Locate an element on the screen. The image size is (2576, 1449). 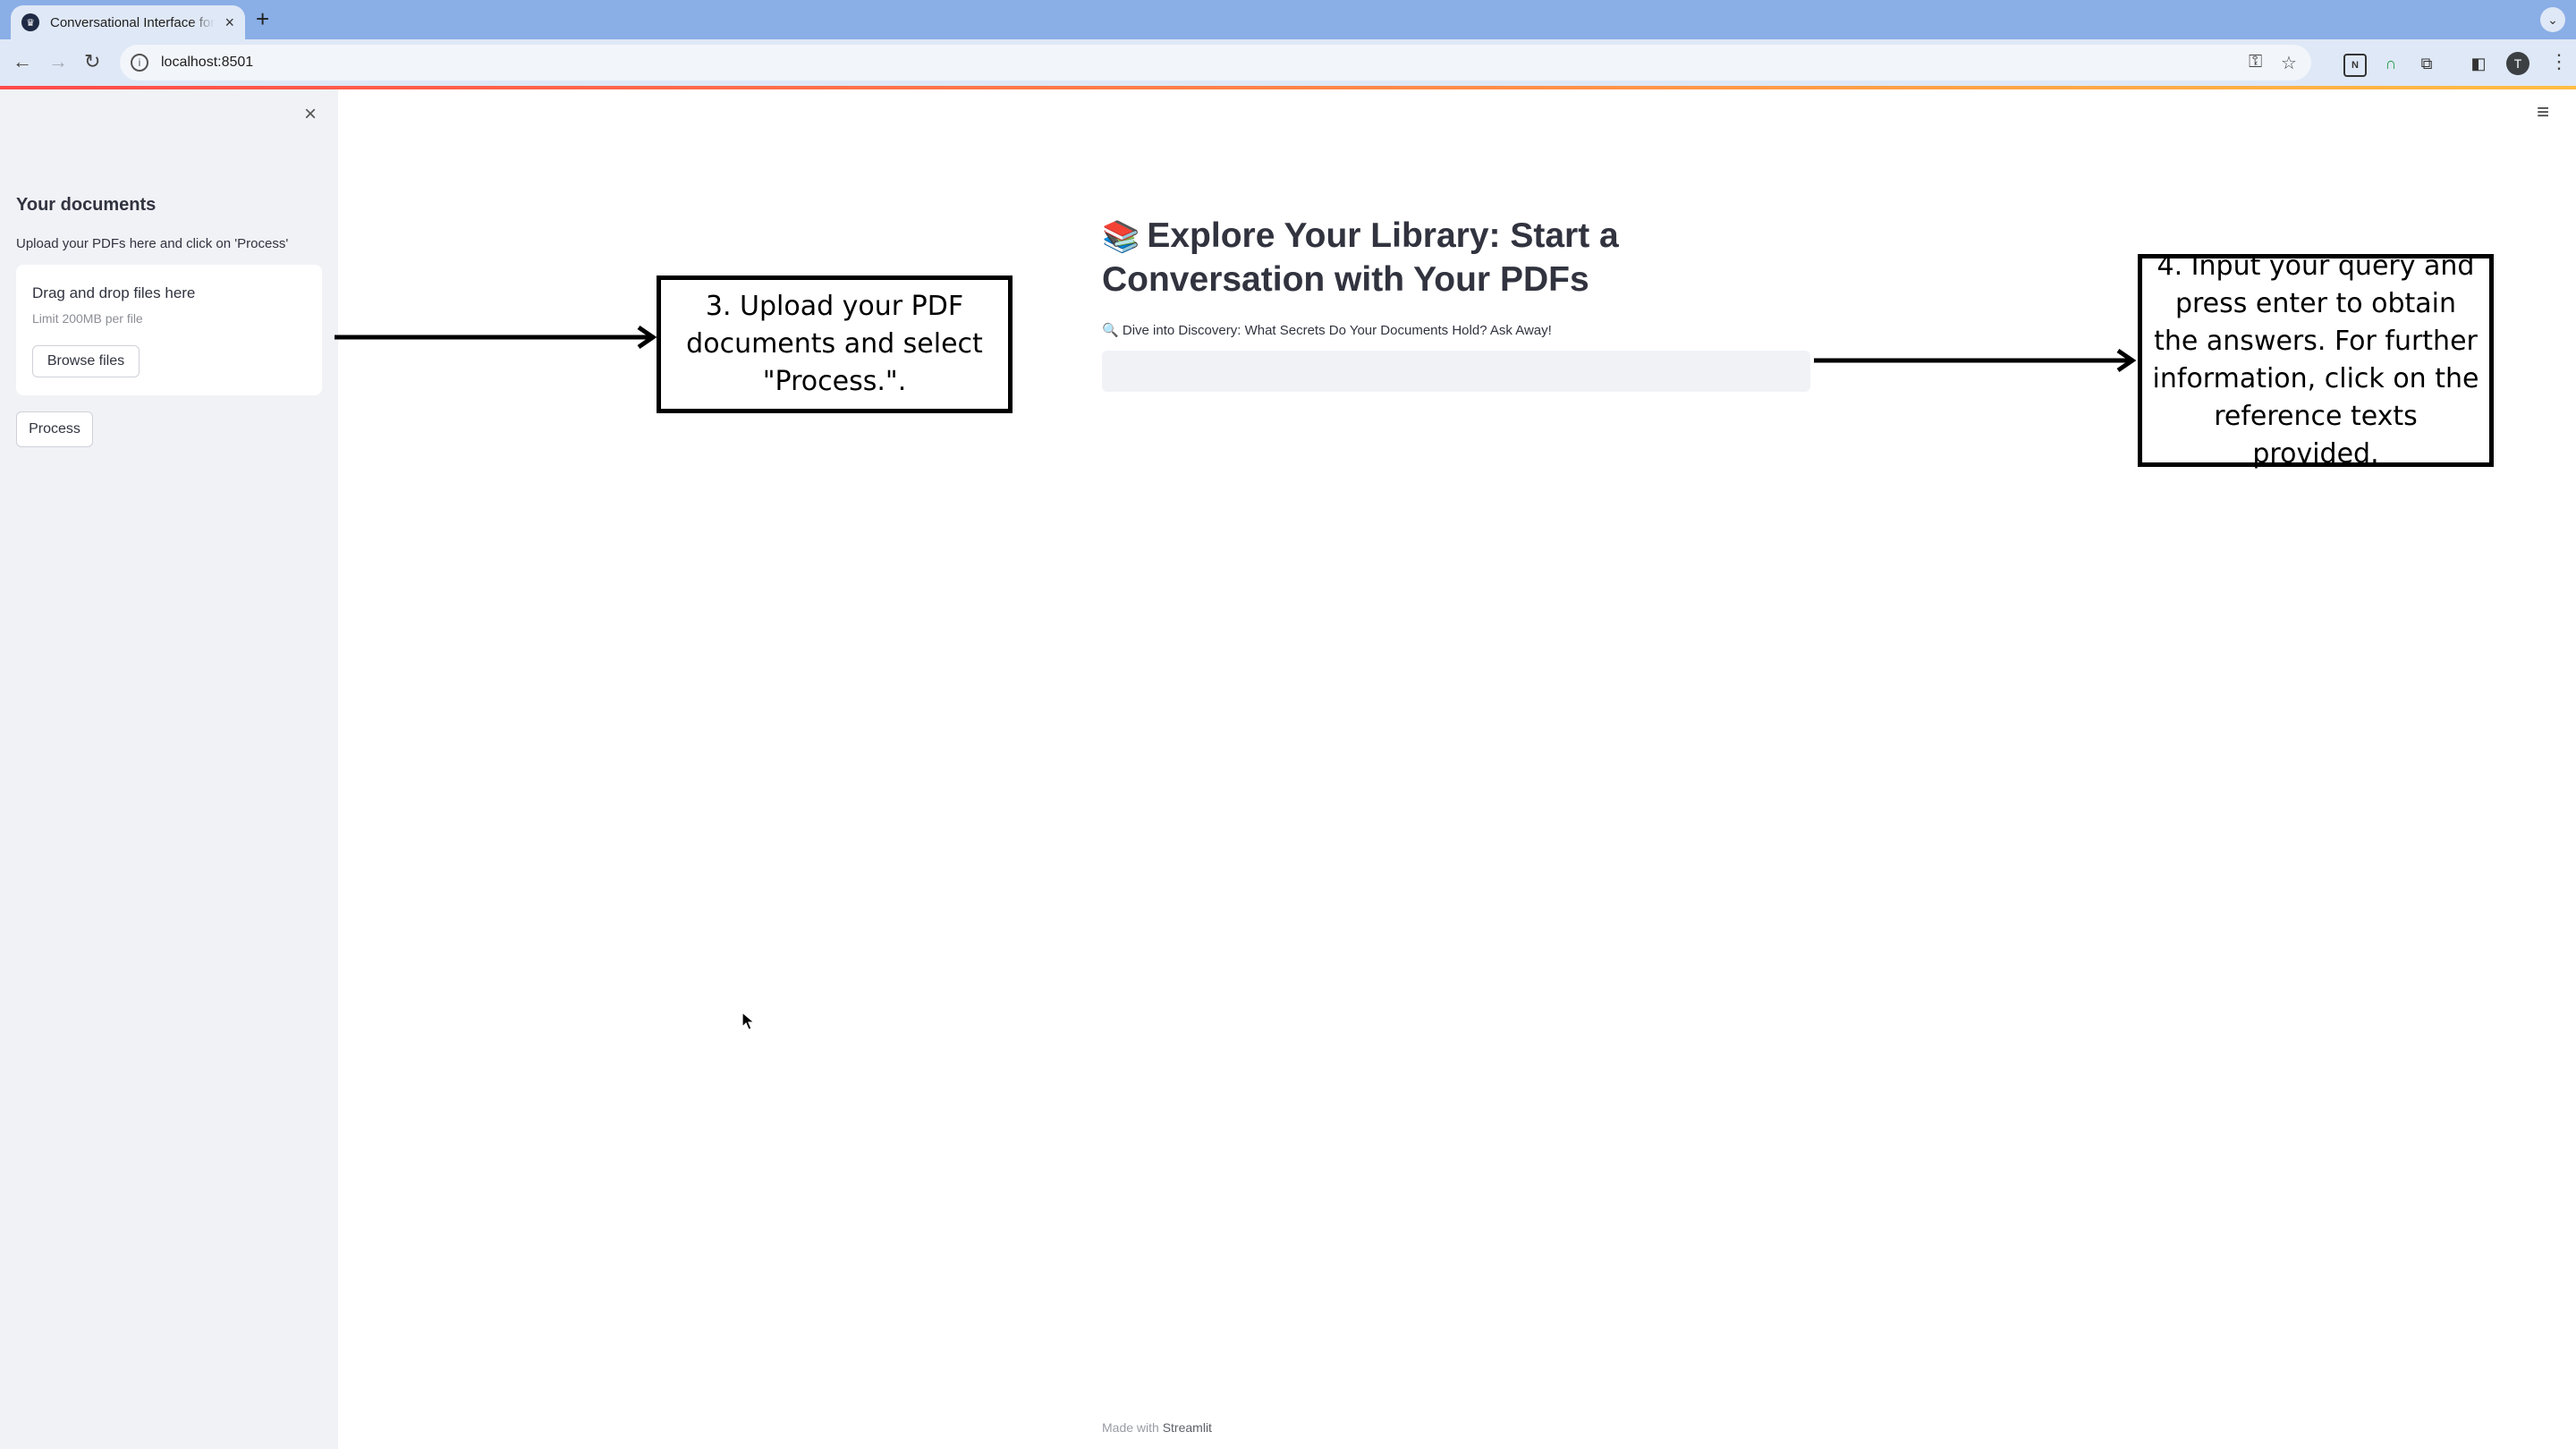
tab-title: Conversational Interface for PDFs is located at coordinates (132, 22).